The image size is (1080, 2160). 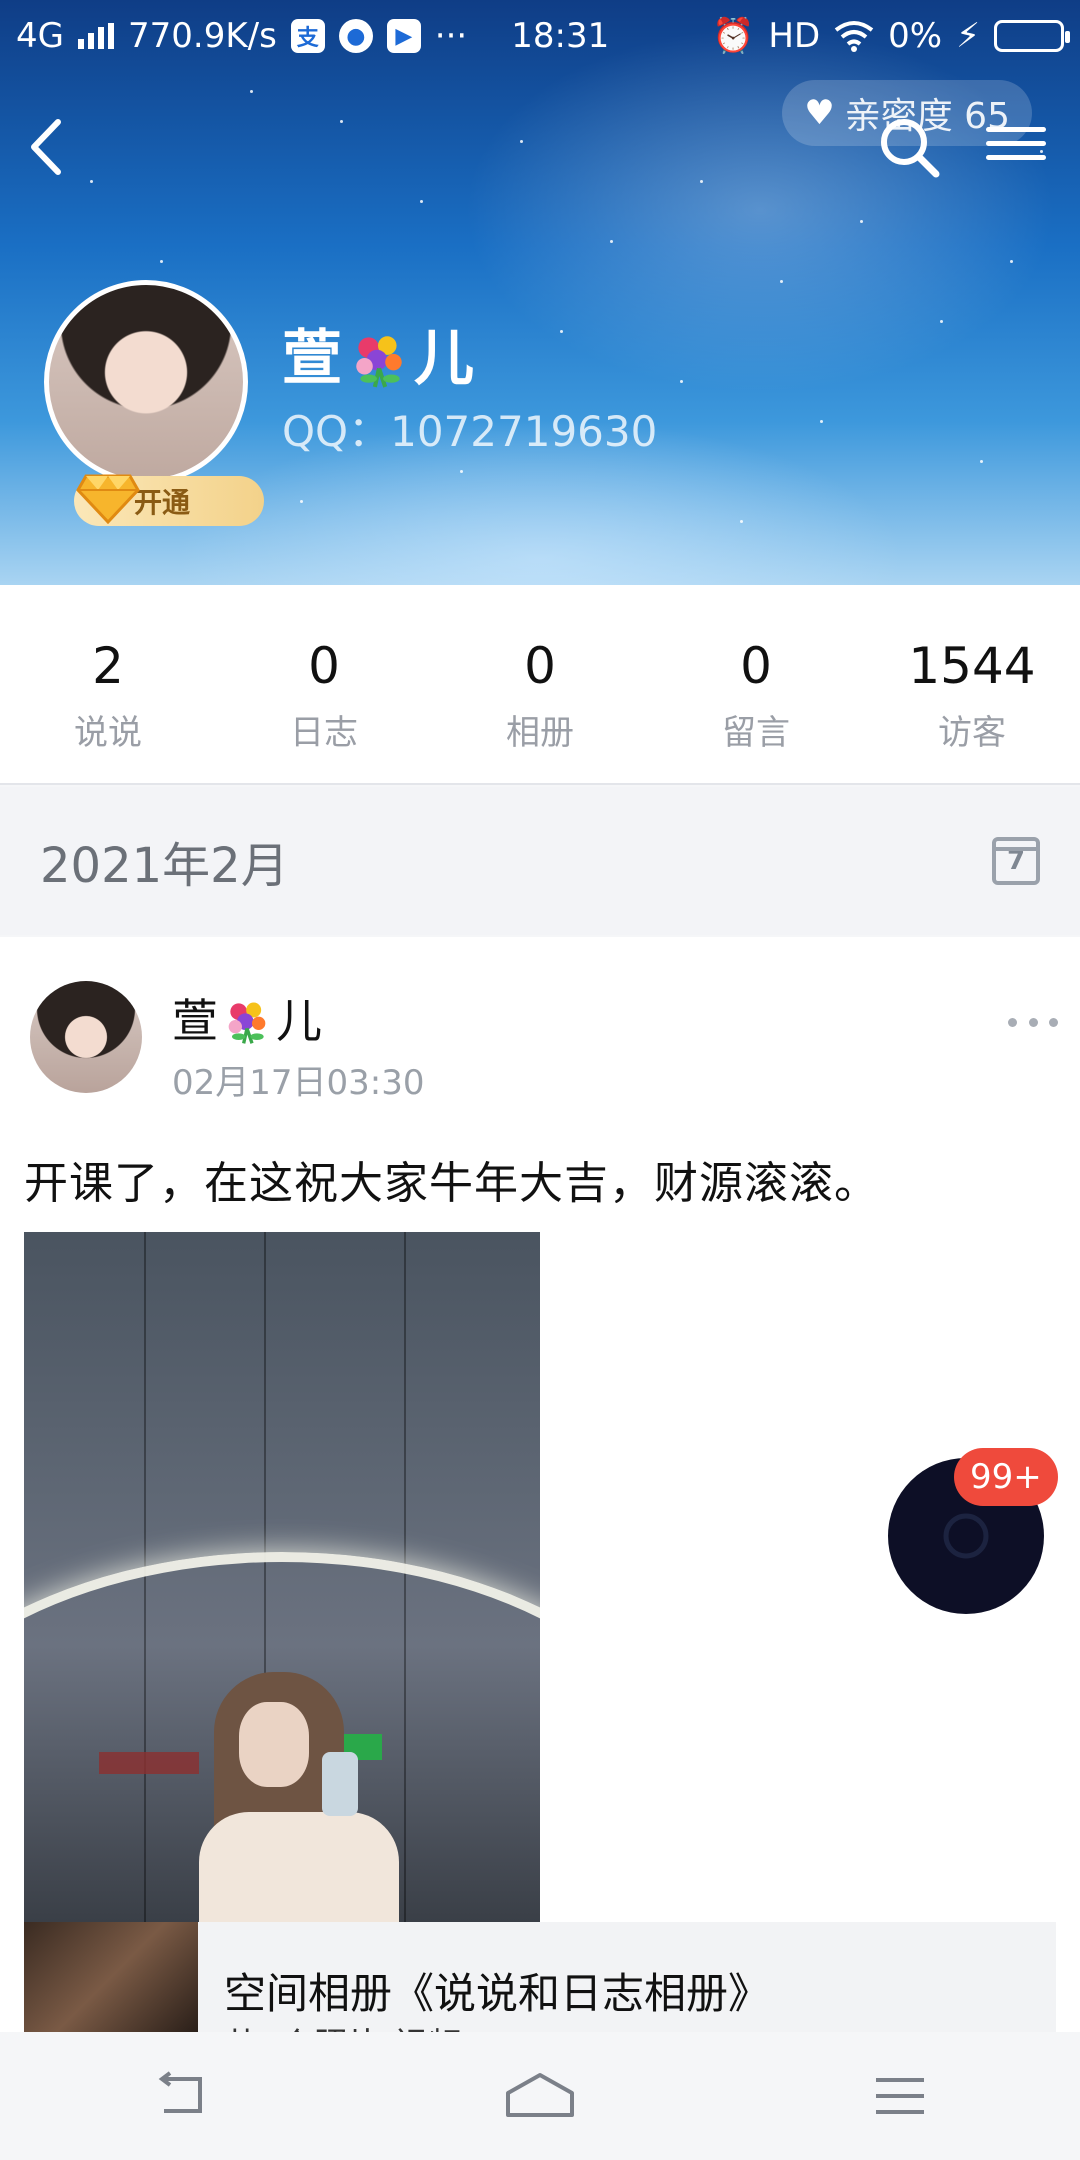 What do you see at coordinates (95, 36) in the screenshot?
I see `signal-icon` at bounding box center [95, 36].